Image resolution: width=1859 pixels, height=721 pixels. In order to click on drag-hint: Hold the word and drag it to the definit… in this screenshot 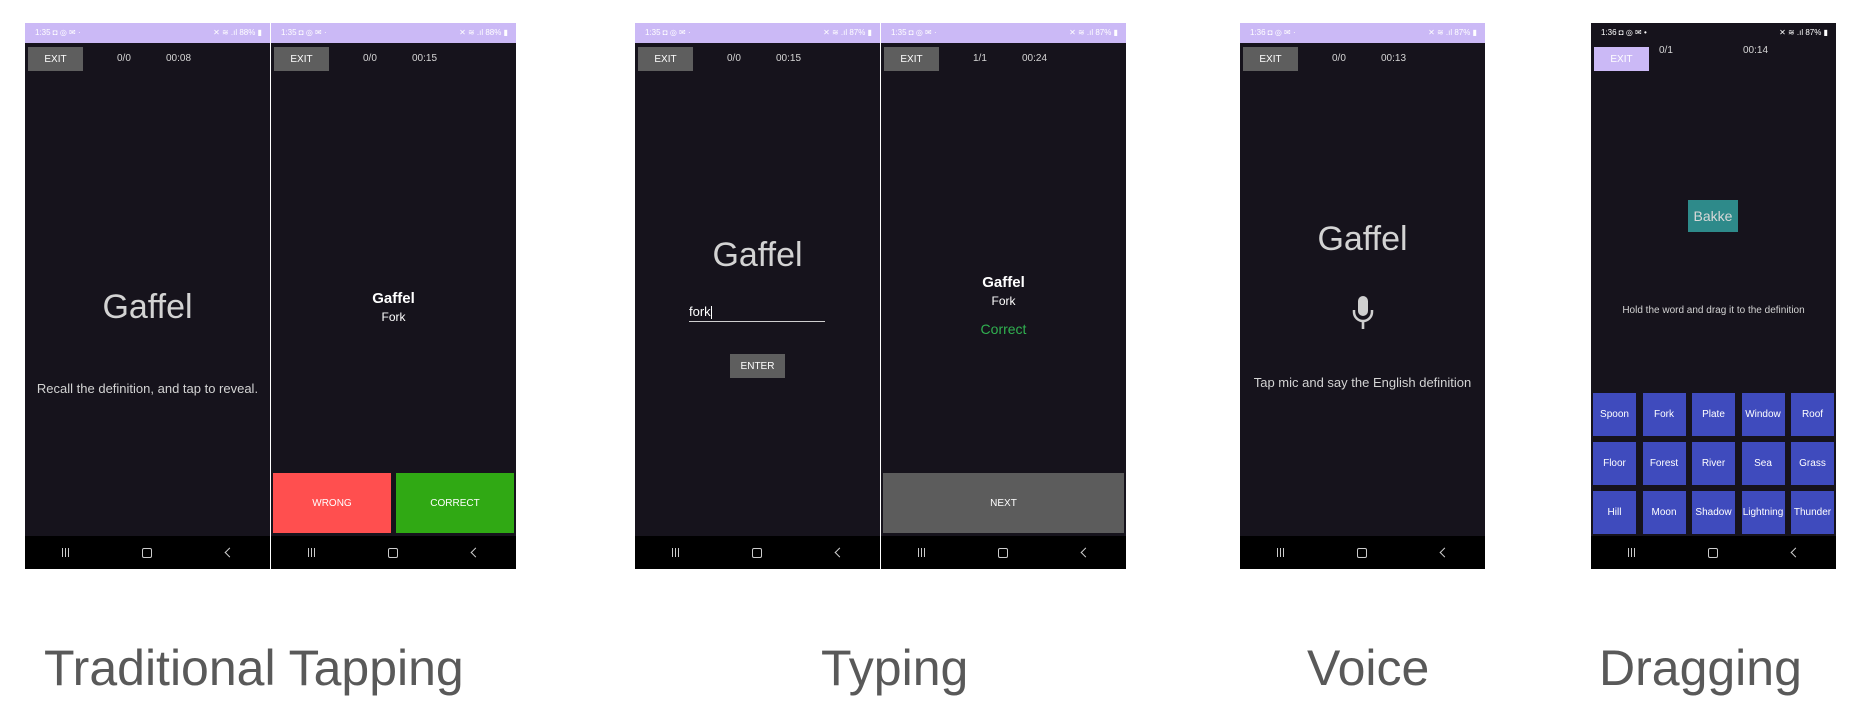, I will do `click(1713, 310)`.